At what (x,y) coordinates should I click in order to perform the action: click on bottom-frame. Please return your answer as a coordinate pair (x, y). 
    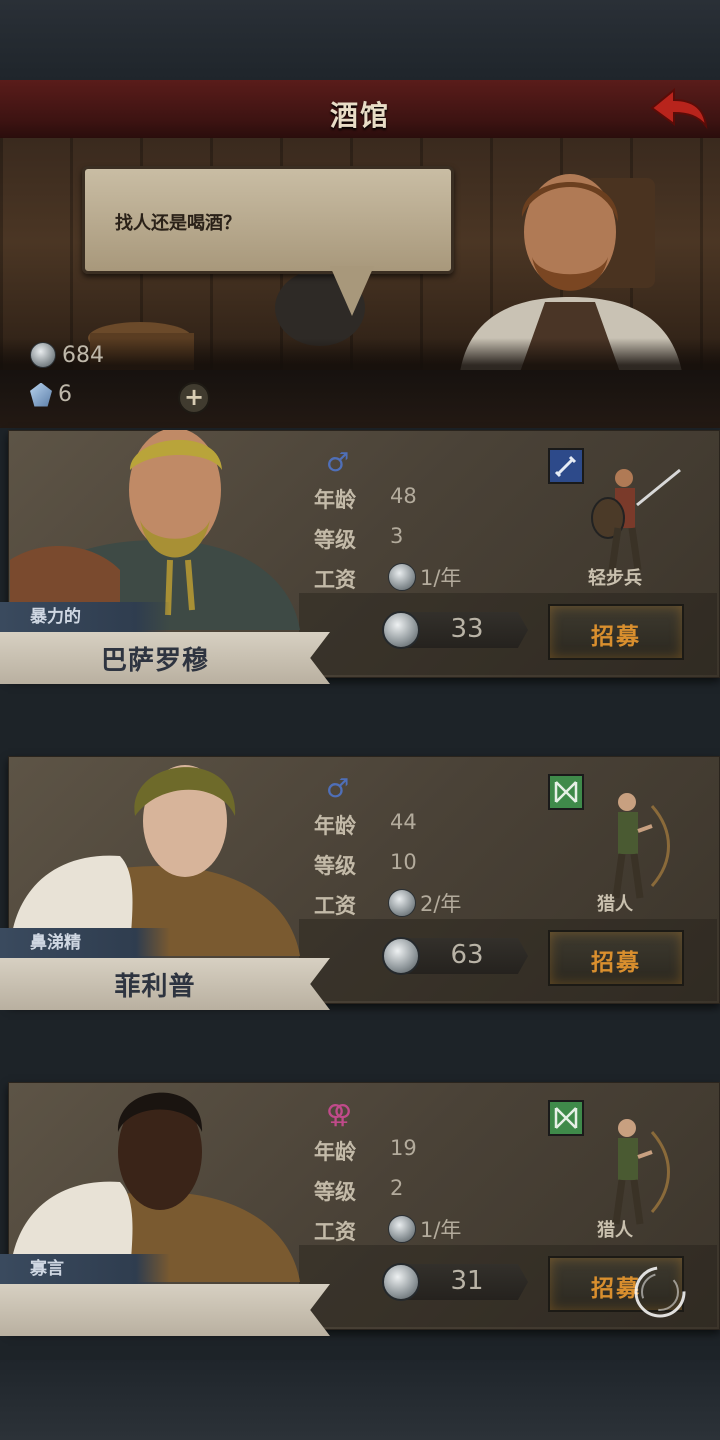
    Looking at the image, I should click on (360, 1400).